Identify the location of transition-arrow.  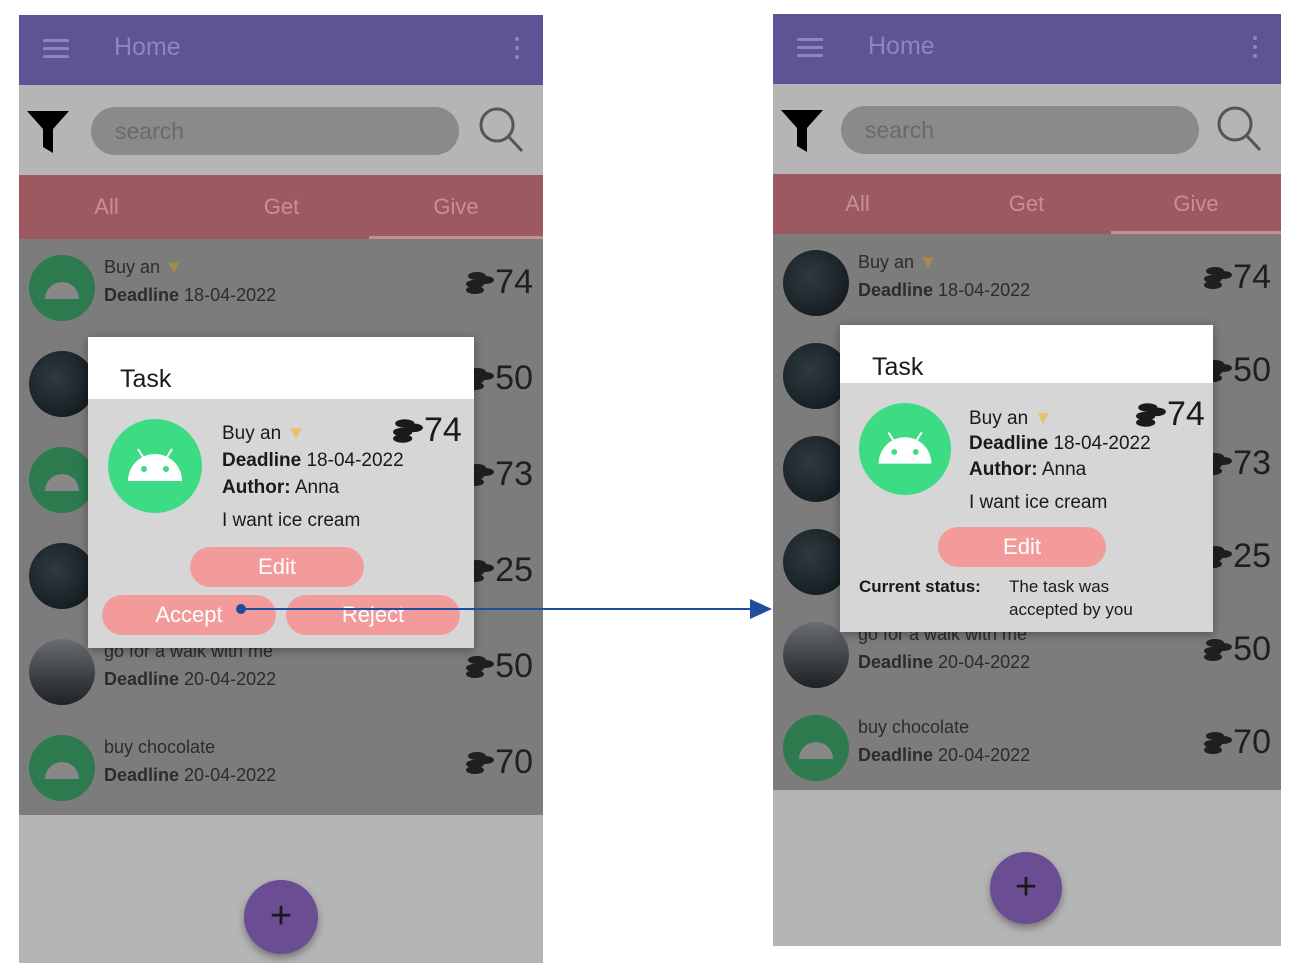
(504, 609).